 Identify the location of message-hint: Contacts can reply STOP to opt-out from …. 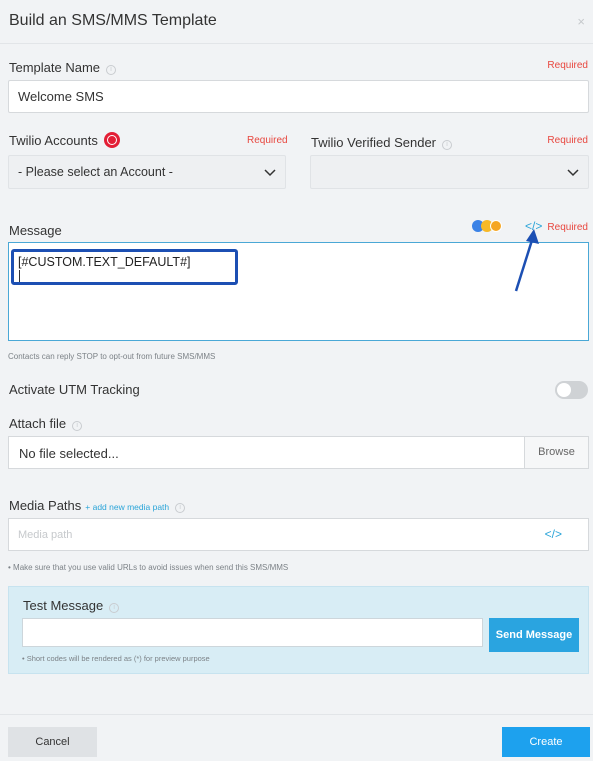
(112, 356).